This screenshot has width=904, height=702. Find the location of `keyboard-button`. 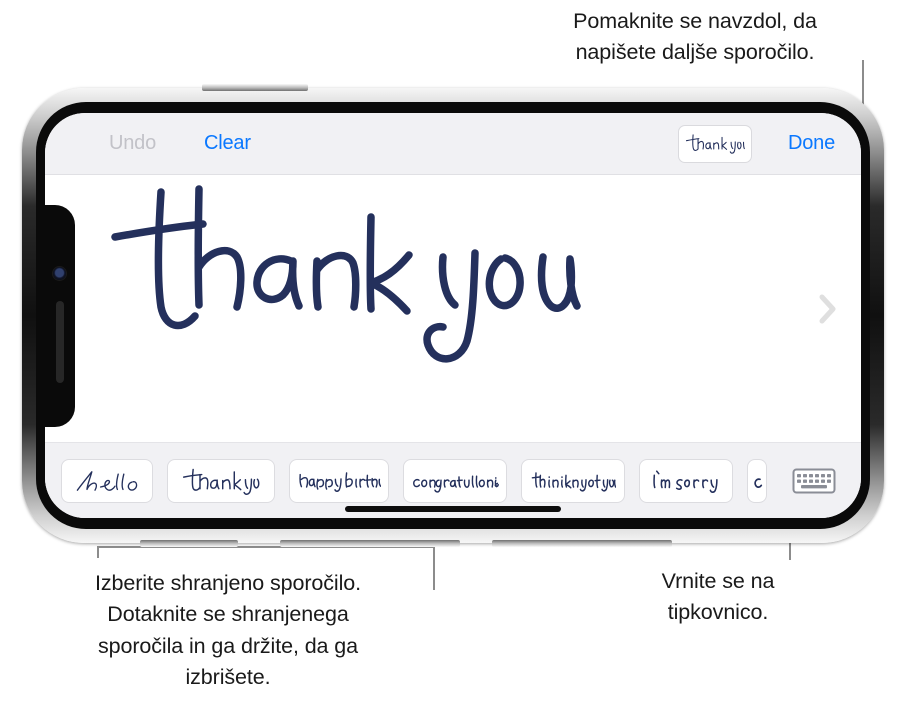

keyboard-button is located at coordinates (814, 480).